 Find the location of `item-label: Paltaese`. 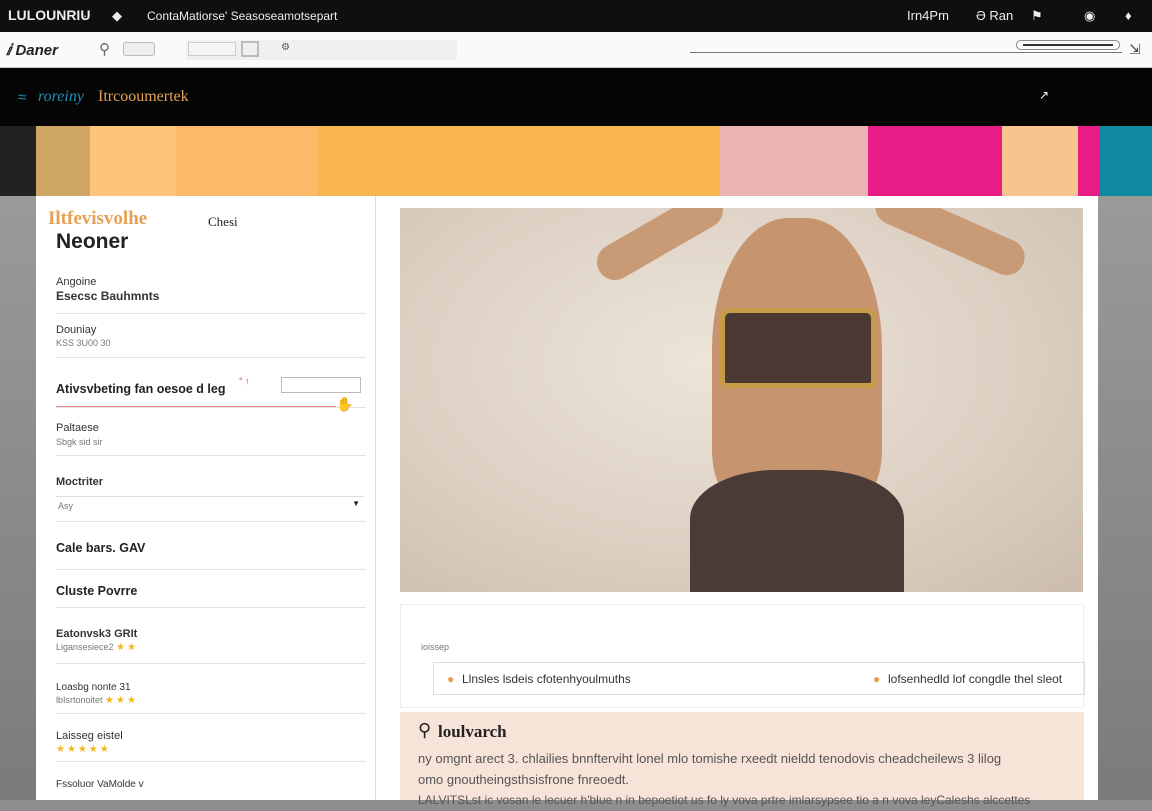

item-label: Paltaese is located at coordinates (77, 428).